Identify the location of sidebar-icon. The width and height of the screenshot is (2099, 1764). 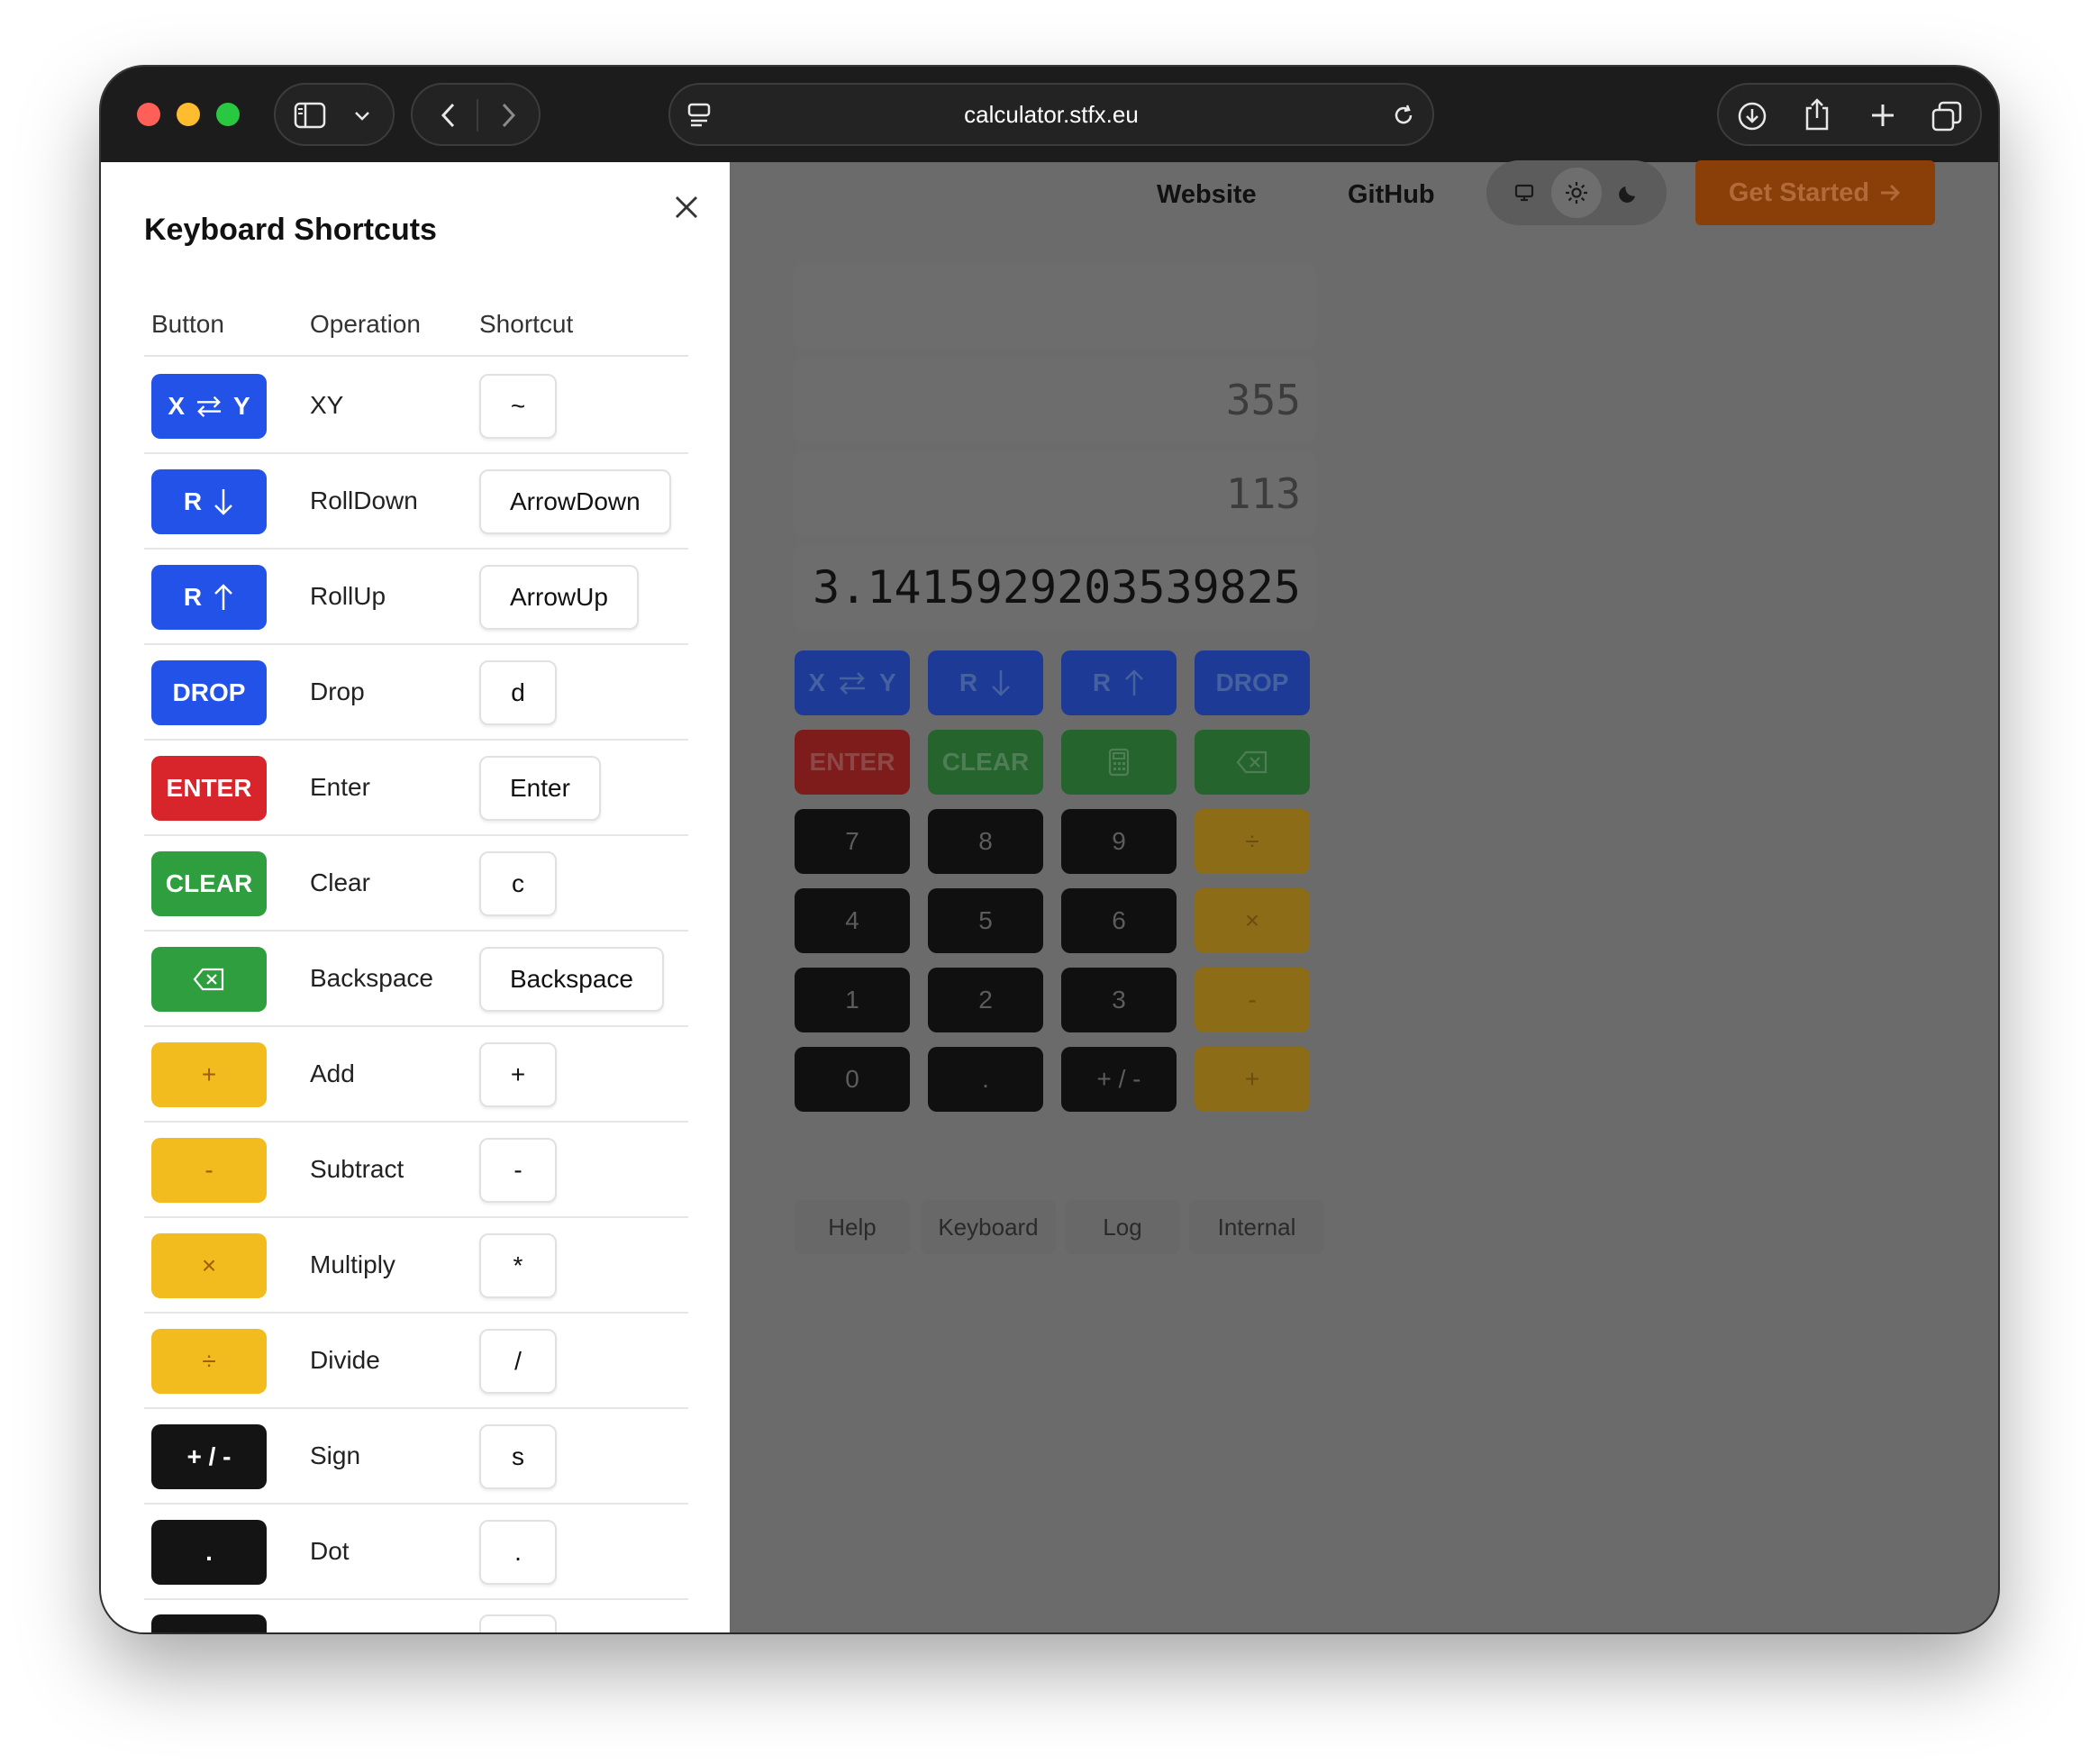
(310, 115).